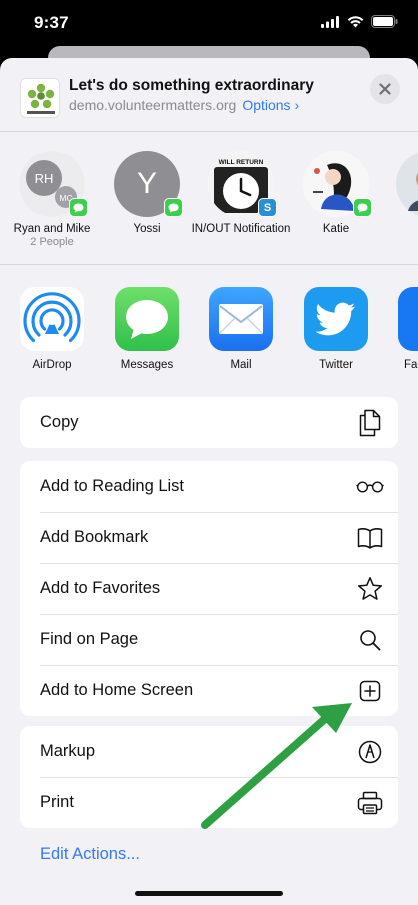  I want to click on twitter-icon, so click(336, 319).